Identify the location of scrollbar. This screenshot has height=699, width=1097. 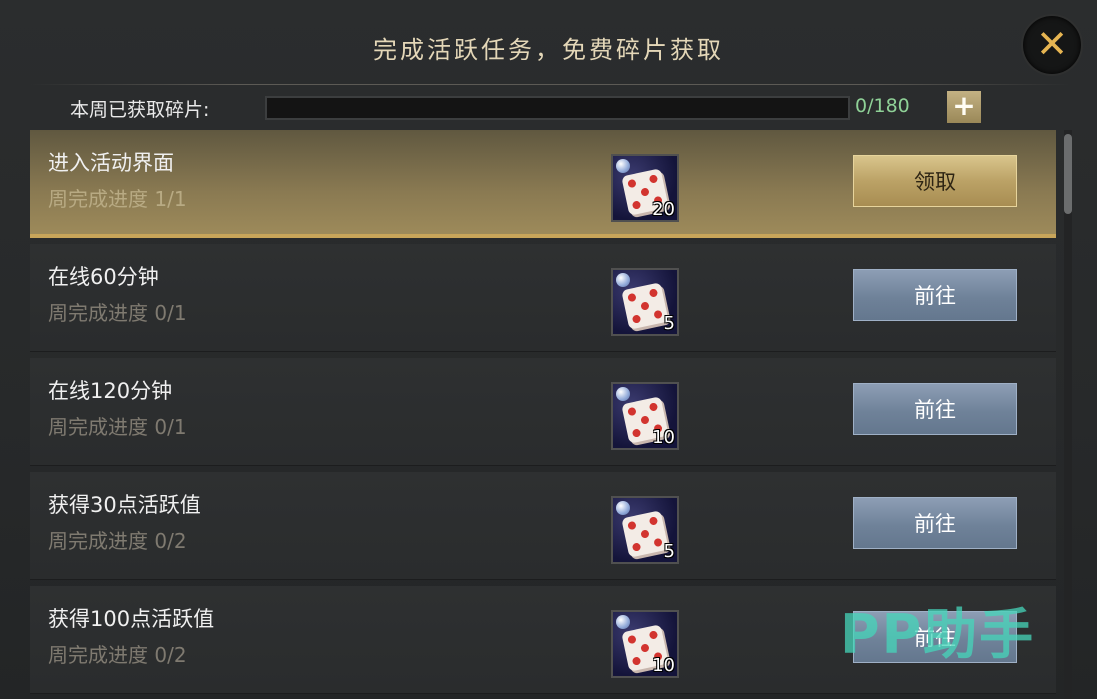
(1068, 414).